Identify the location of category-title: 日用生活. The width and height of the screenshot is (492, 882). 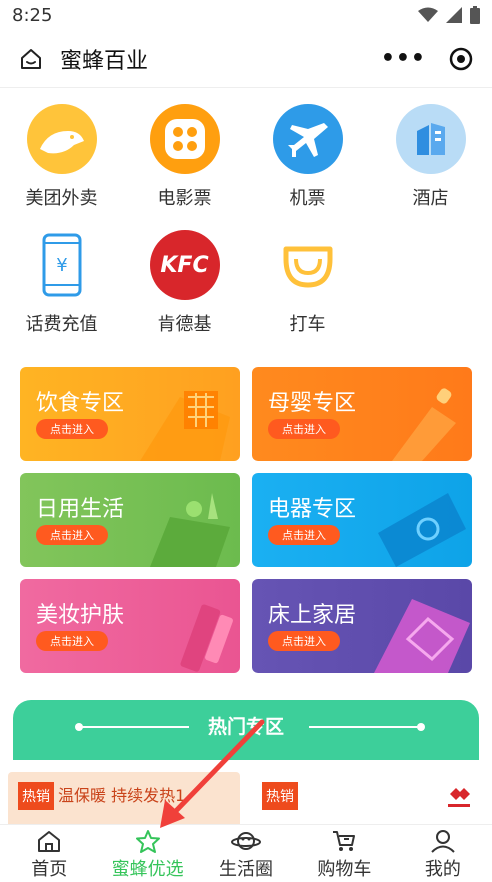
(80, 509).